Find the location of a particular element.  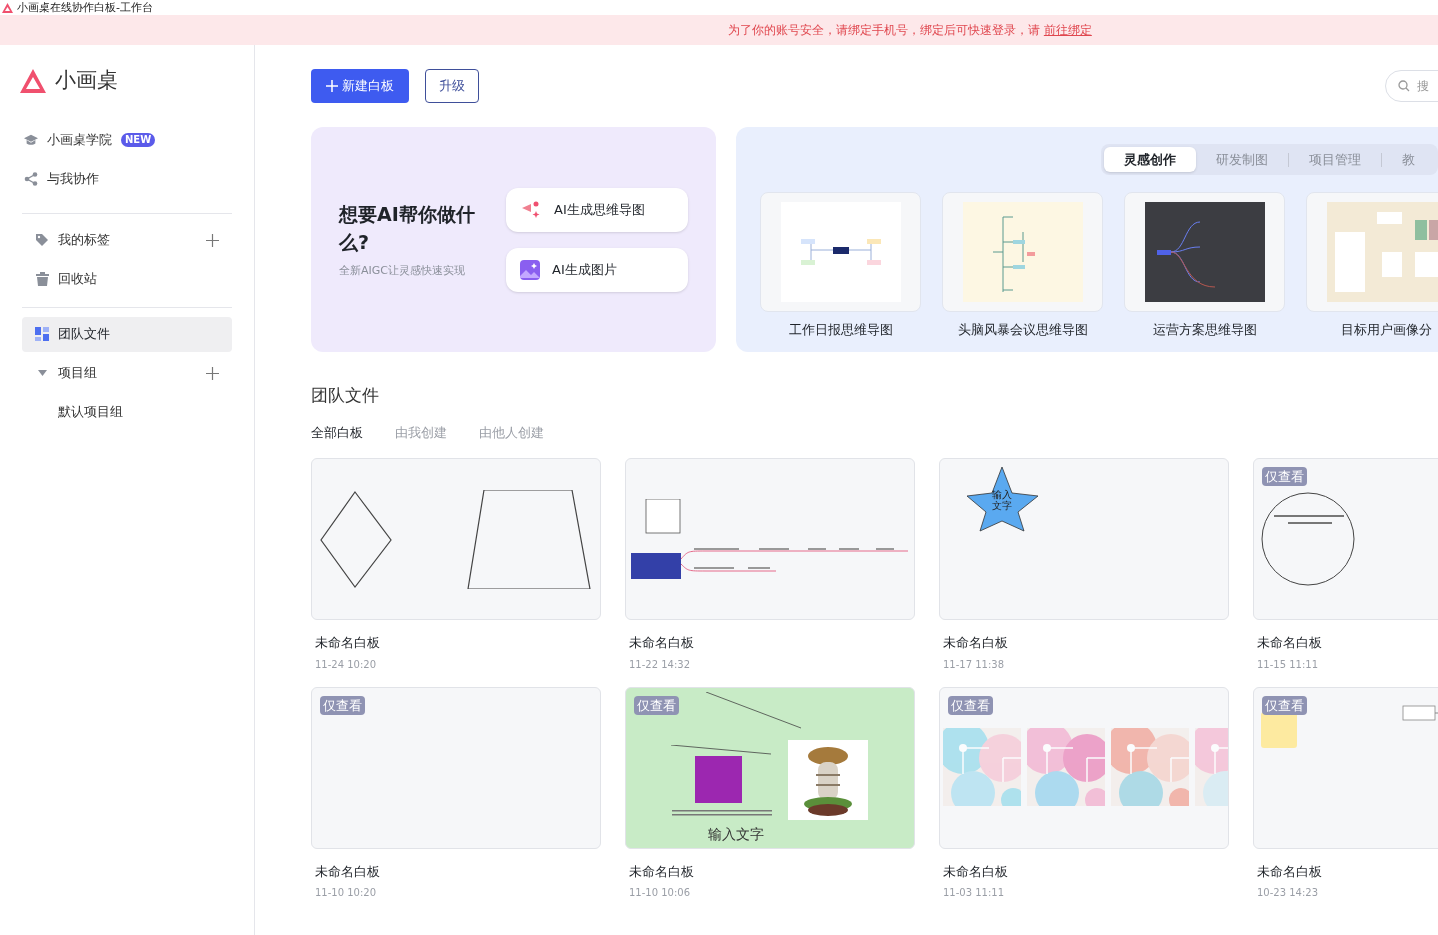

graduation-cap-icon is located at coordinates (31, 140).